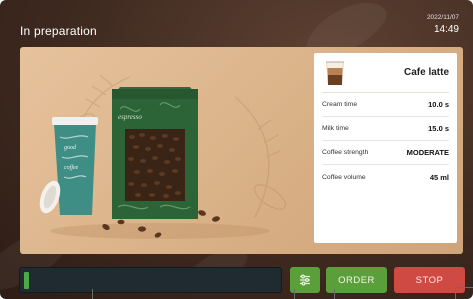 The image size is (473, 299). What do you see at coordinates (155, 153) in the screenshot?
I see `coffee-bag-illustration: espresso` at bounding box center [155, 153].